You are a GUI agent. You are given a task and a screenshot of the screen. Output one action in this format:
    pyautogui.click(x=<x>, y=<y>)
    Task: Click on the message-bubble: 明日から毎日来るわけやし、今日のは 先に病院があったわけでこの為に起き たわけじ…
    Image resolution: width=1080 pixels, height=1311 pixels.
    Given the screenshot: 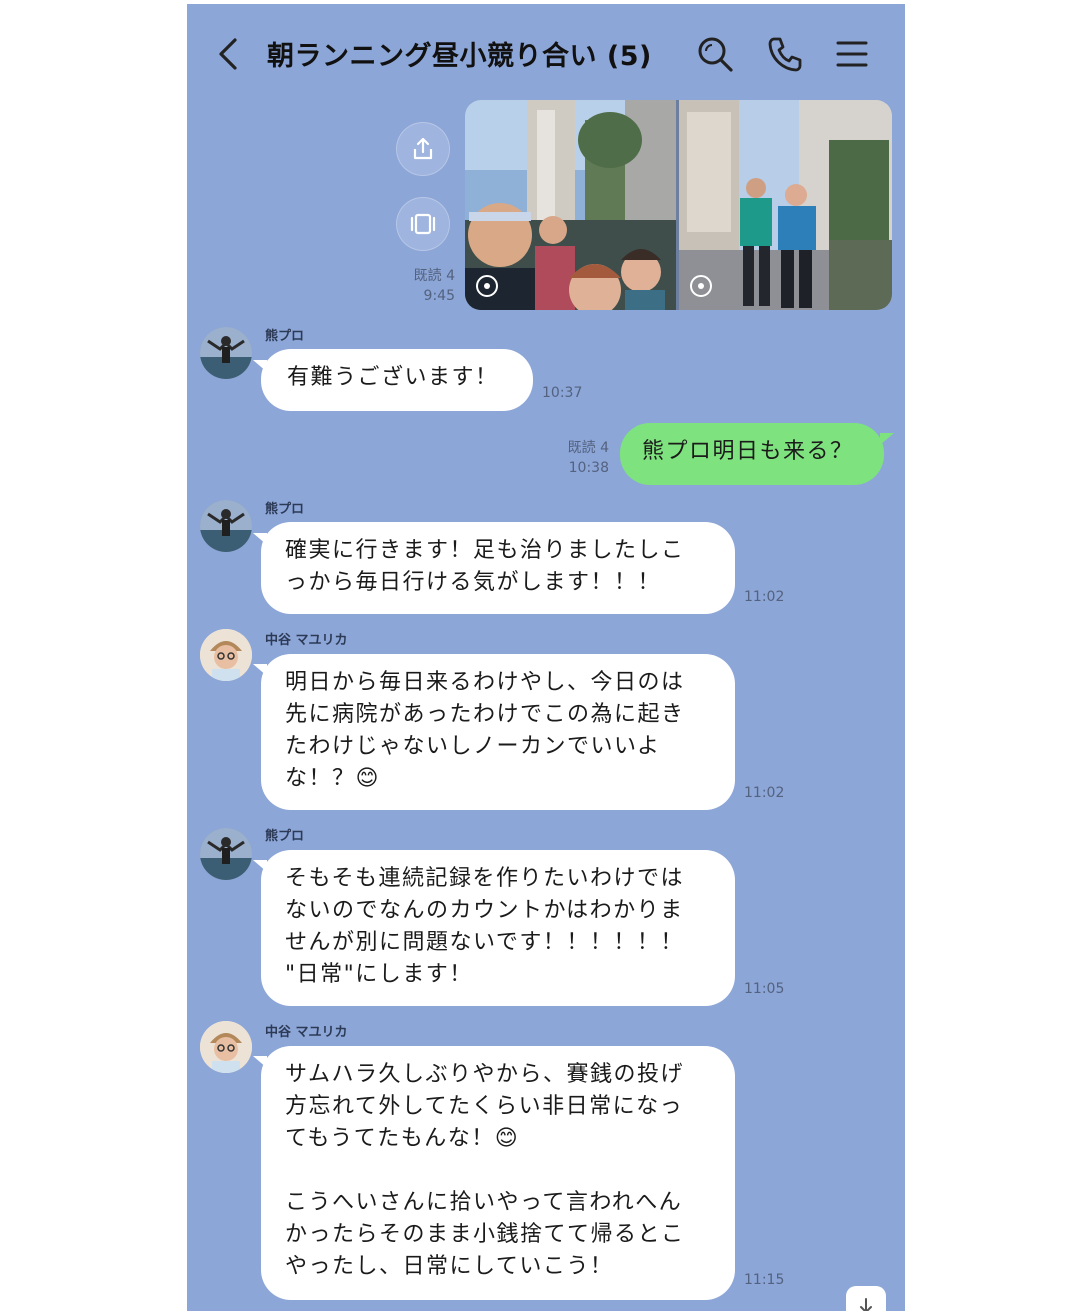 What is the action you would take?
    pyautogui.click(x=498, y=732)
    